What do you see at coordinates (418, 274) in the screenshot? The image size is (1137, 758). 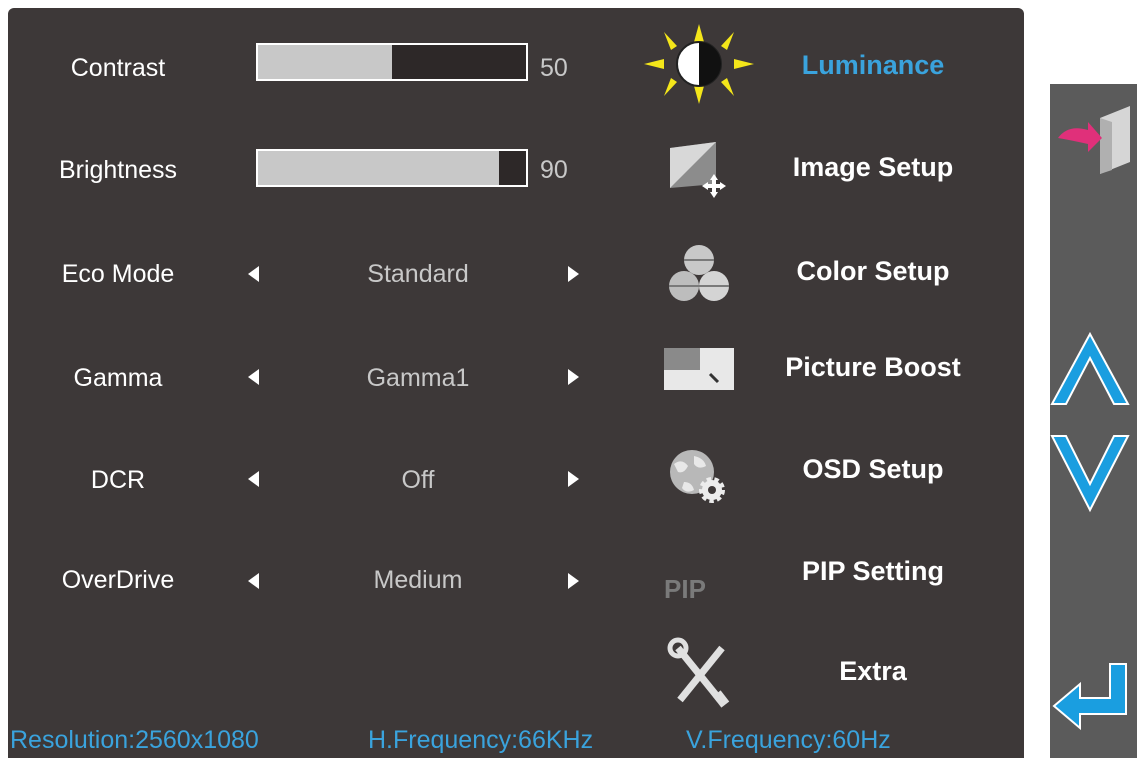 I see `eco-mode-value: Standard` at bounding box center [418, 274].